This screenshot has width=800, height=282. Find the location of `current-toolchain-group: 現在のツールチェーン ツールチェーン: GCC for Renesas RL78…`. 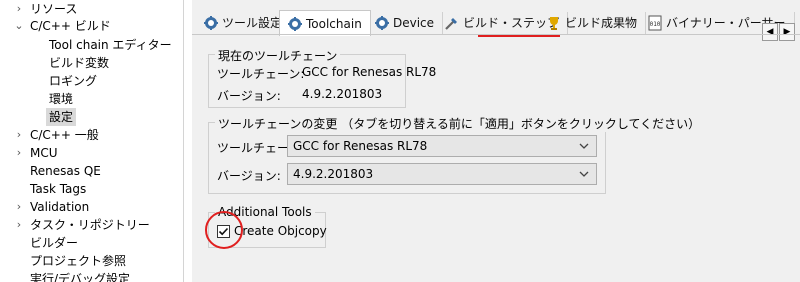

current-toolchain-group: 現在のツールチェーン ツールチェーン: GCC for Renesas RL78… is located at coordinates (322, 77).